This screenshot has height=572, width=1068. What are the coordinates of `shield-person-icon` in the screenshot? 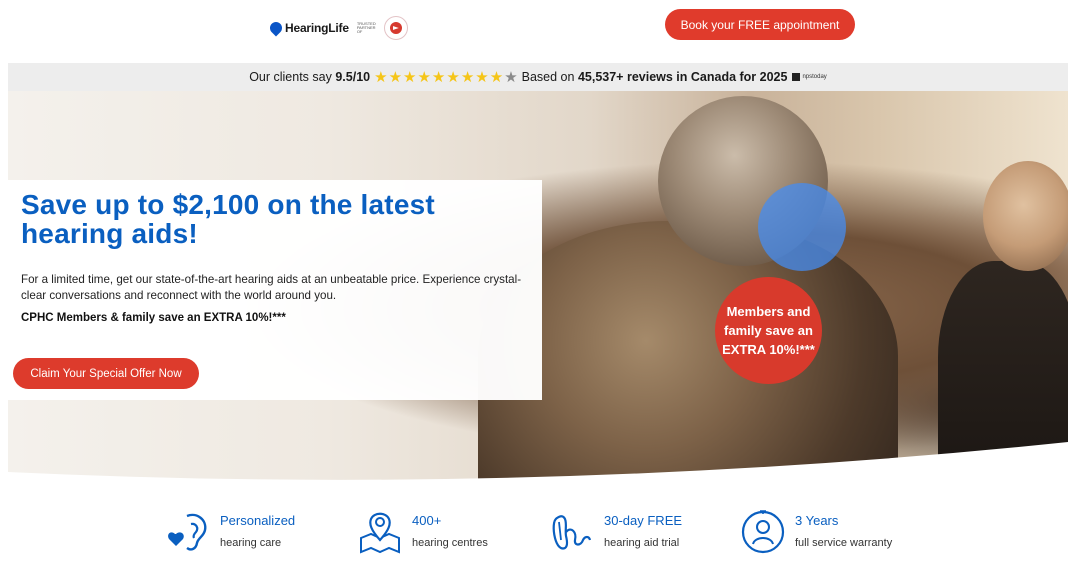 It's located at (763, 532).